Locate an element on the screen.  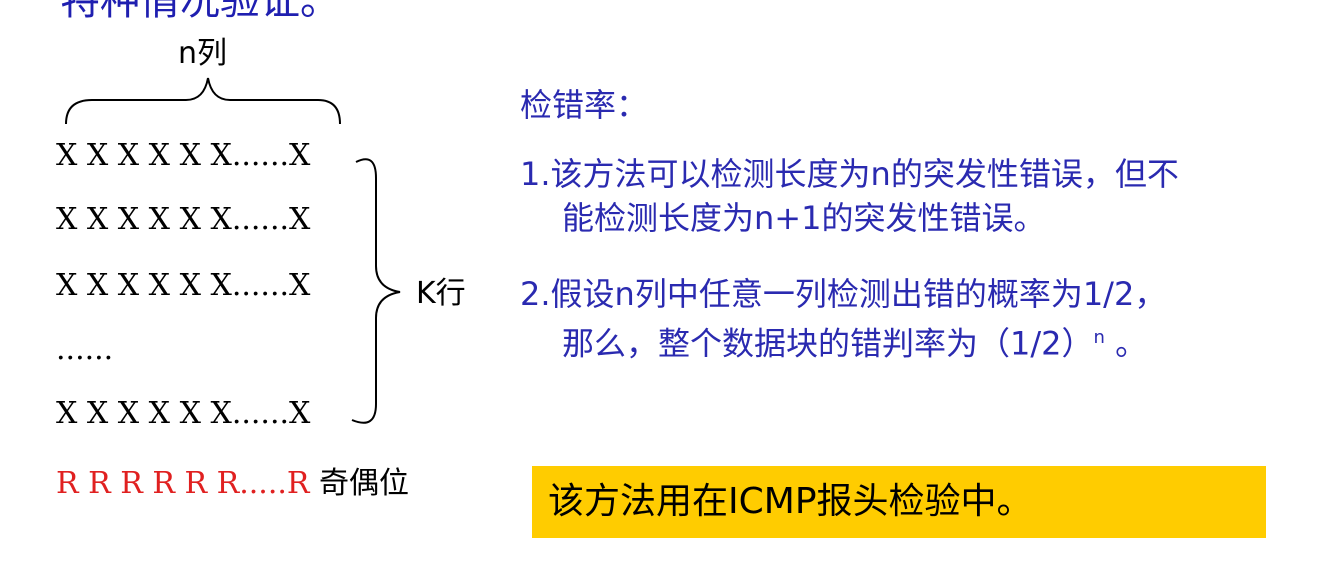
parity-bits: R R R R R R.....R is located at coordinates (183, 483).